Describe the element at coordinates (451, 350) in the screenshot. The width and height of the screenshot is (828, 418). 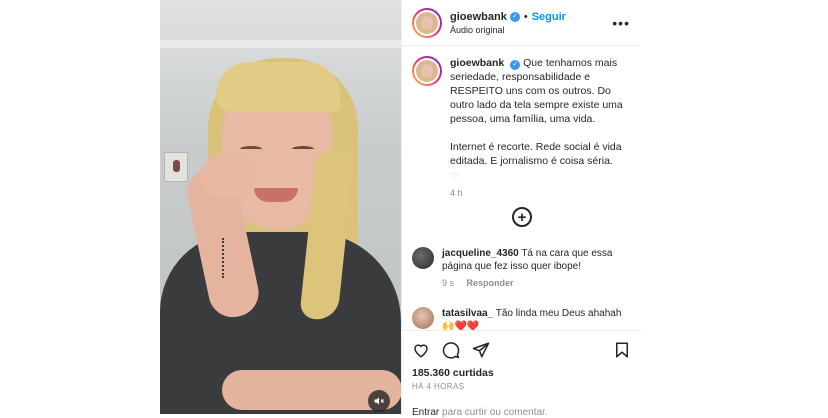
I see `comment-bubble-icon` at that location.